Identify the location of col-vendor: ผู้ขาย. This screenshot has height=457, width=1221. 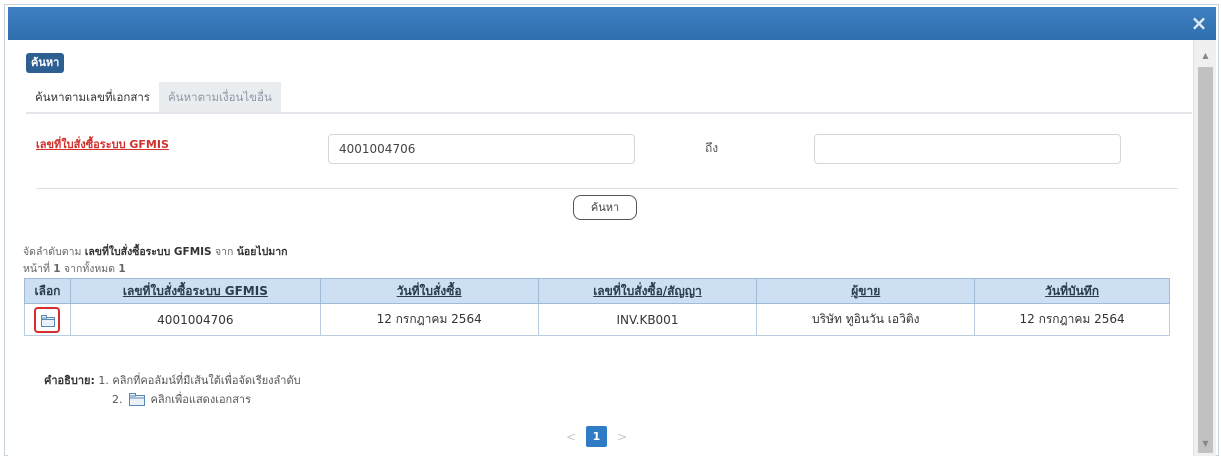
(866, 291).